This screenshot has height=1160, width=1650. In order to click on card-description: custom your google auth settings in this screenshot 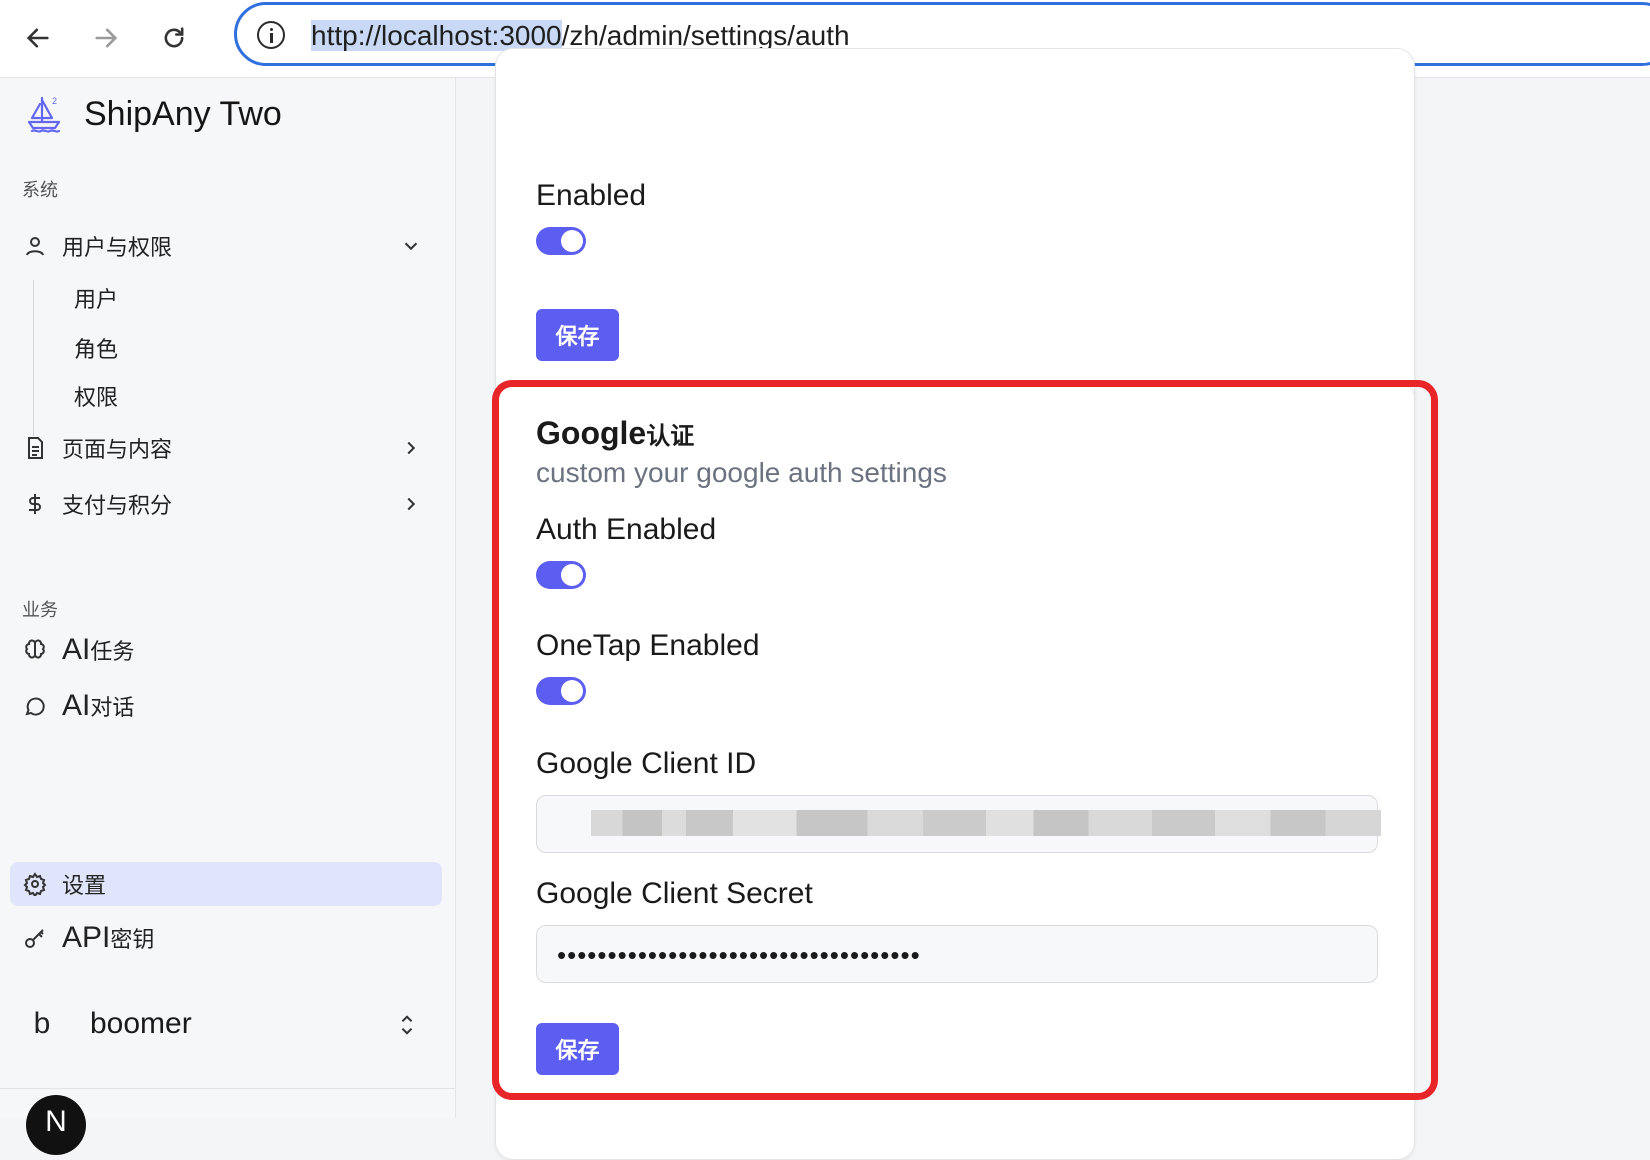, I will do `click(741, 472)`.